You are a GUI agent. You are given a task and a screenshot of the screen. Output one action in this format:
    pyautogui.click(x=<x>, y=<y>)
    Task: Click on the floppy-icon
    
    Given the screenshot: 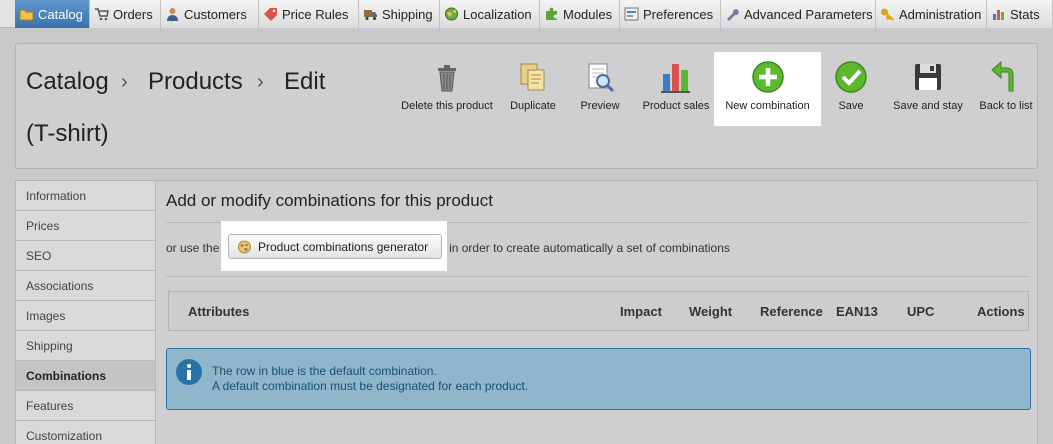 What is the action you would take?
    pyautogui.click(x=928, y=77)
    